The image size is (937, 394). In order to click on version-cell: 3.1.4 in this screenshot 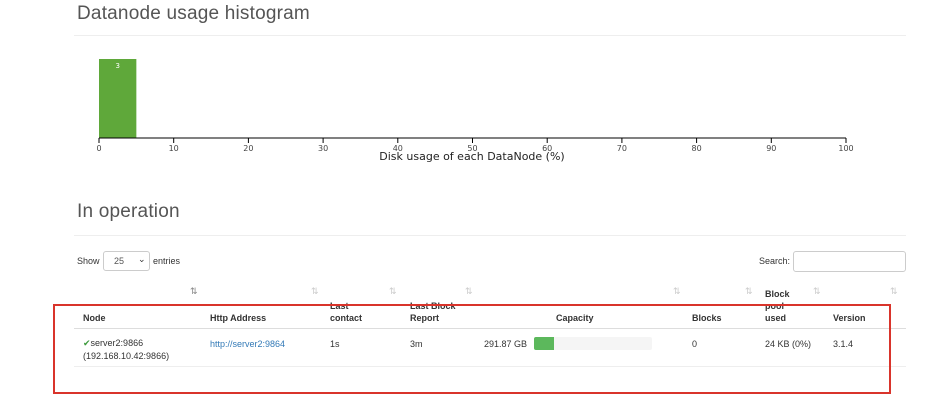, I will do `click(843, 344)`.